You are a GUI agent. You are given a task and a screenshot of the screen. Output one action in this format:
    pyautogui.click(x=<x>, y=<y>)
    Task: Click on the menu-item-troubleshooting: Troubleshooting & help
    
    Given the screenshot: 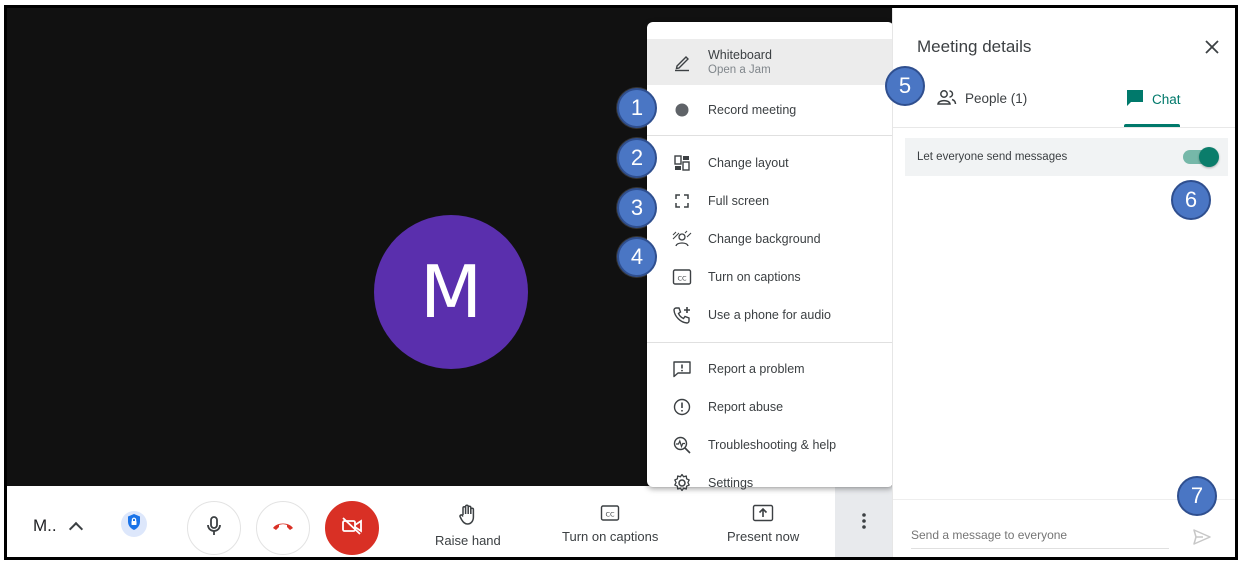 What is the action you would take?
    pyautogui.click(x=770, y=445)
    